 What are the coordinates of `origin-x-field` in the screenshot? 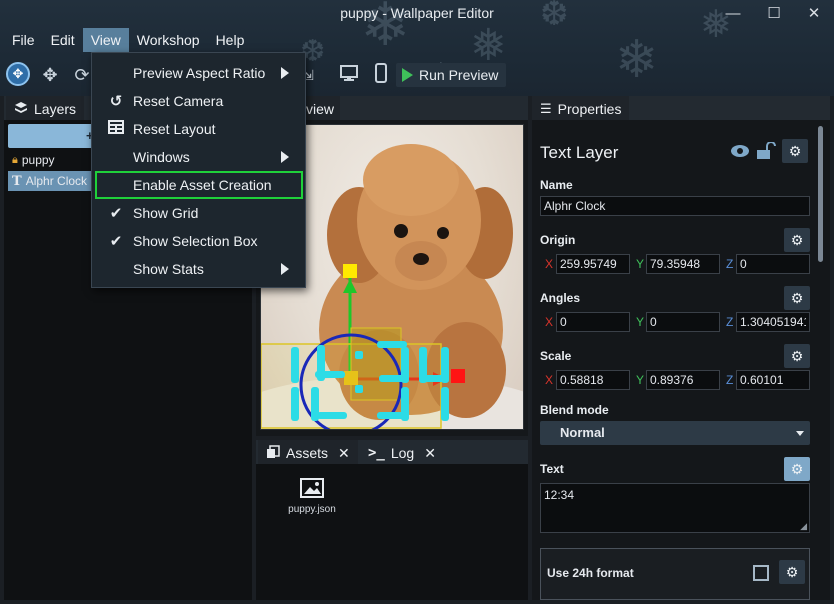 It's located at (593, 264).